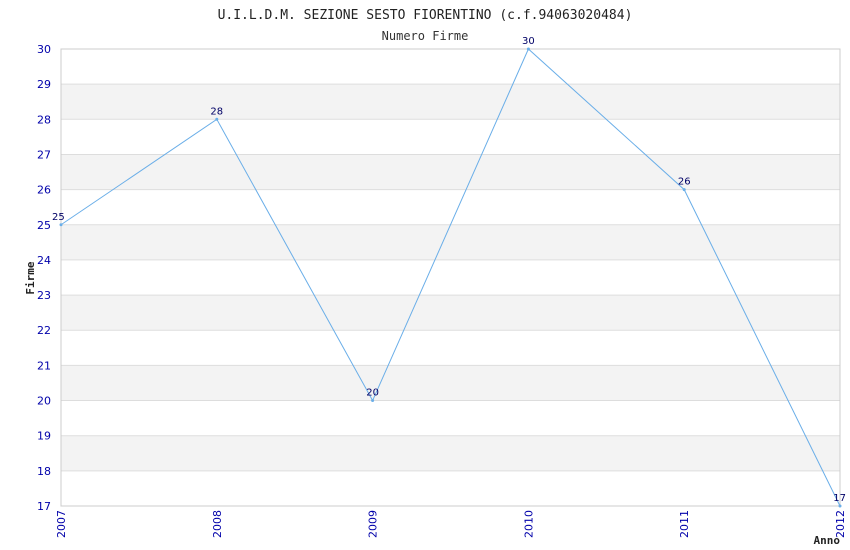  I want to click on y-tick-label: 17, so click(44, 506).